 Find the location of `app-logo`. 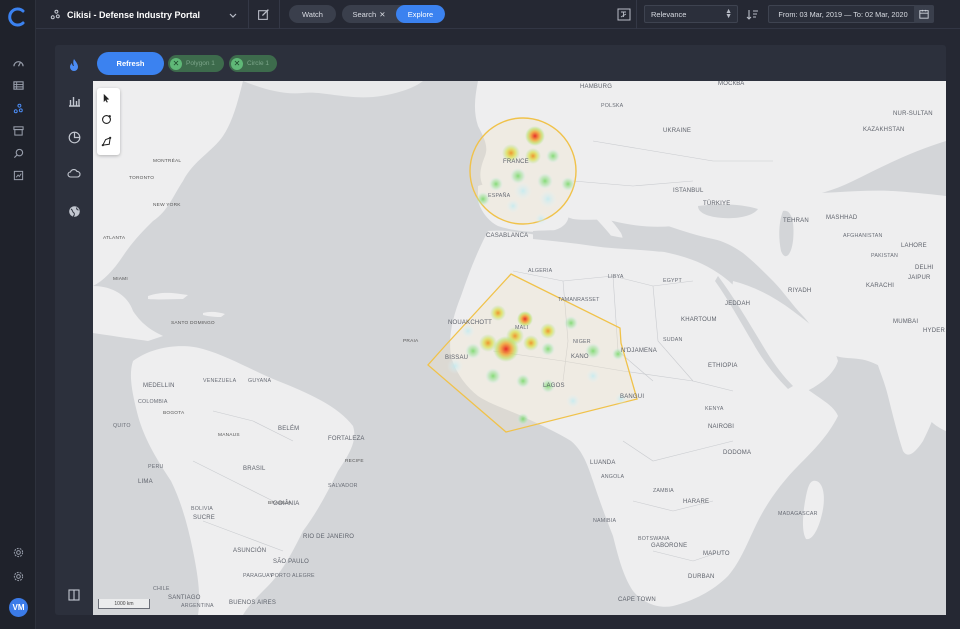

app-logo is located at coordinates (18, 17).